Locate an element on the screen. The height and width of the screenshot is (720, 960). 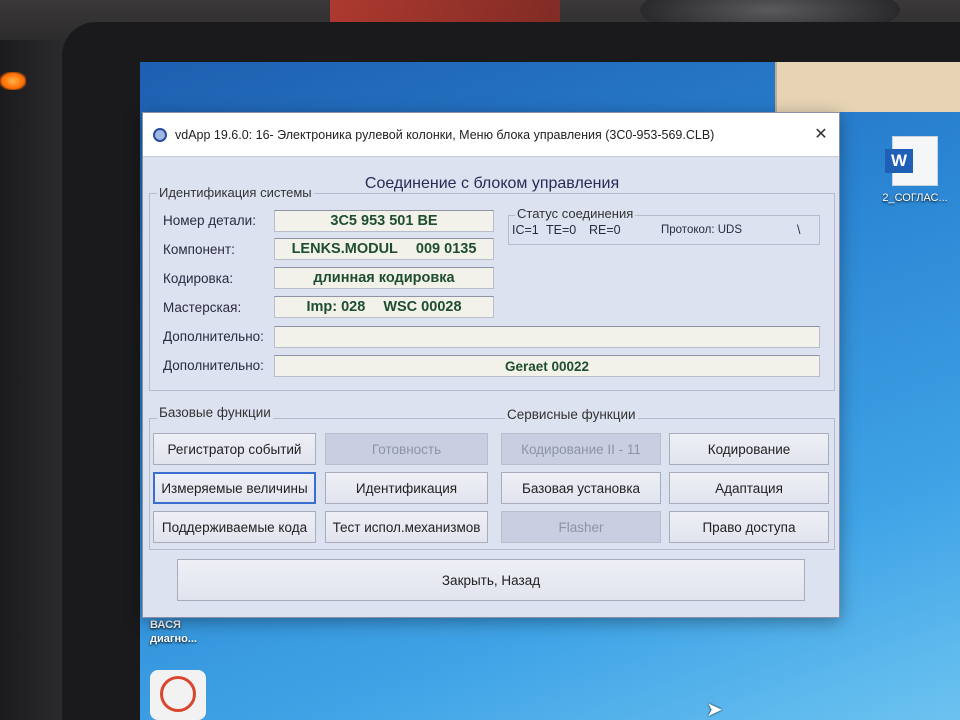
status-ic: IC=1 is located at coordinates (525, 230).